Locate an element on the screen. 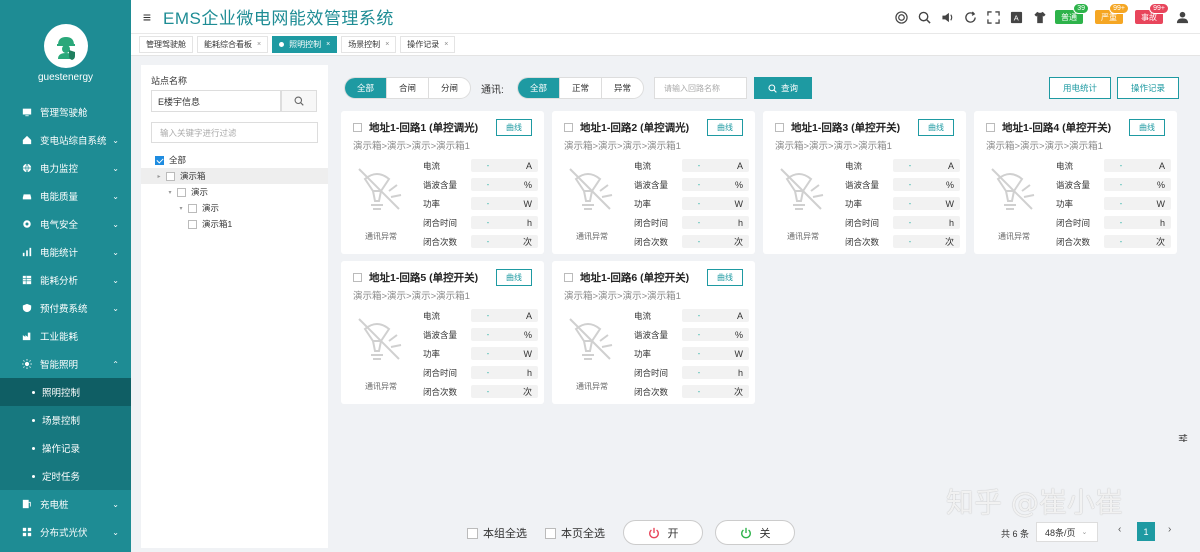 This screenshot has height=552, width=1200. speaker-icon is located at coordinates (947, 17).